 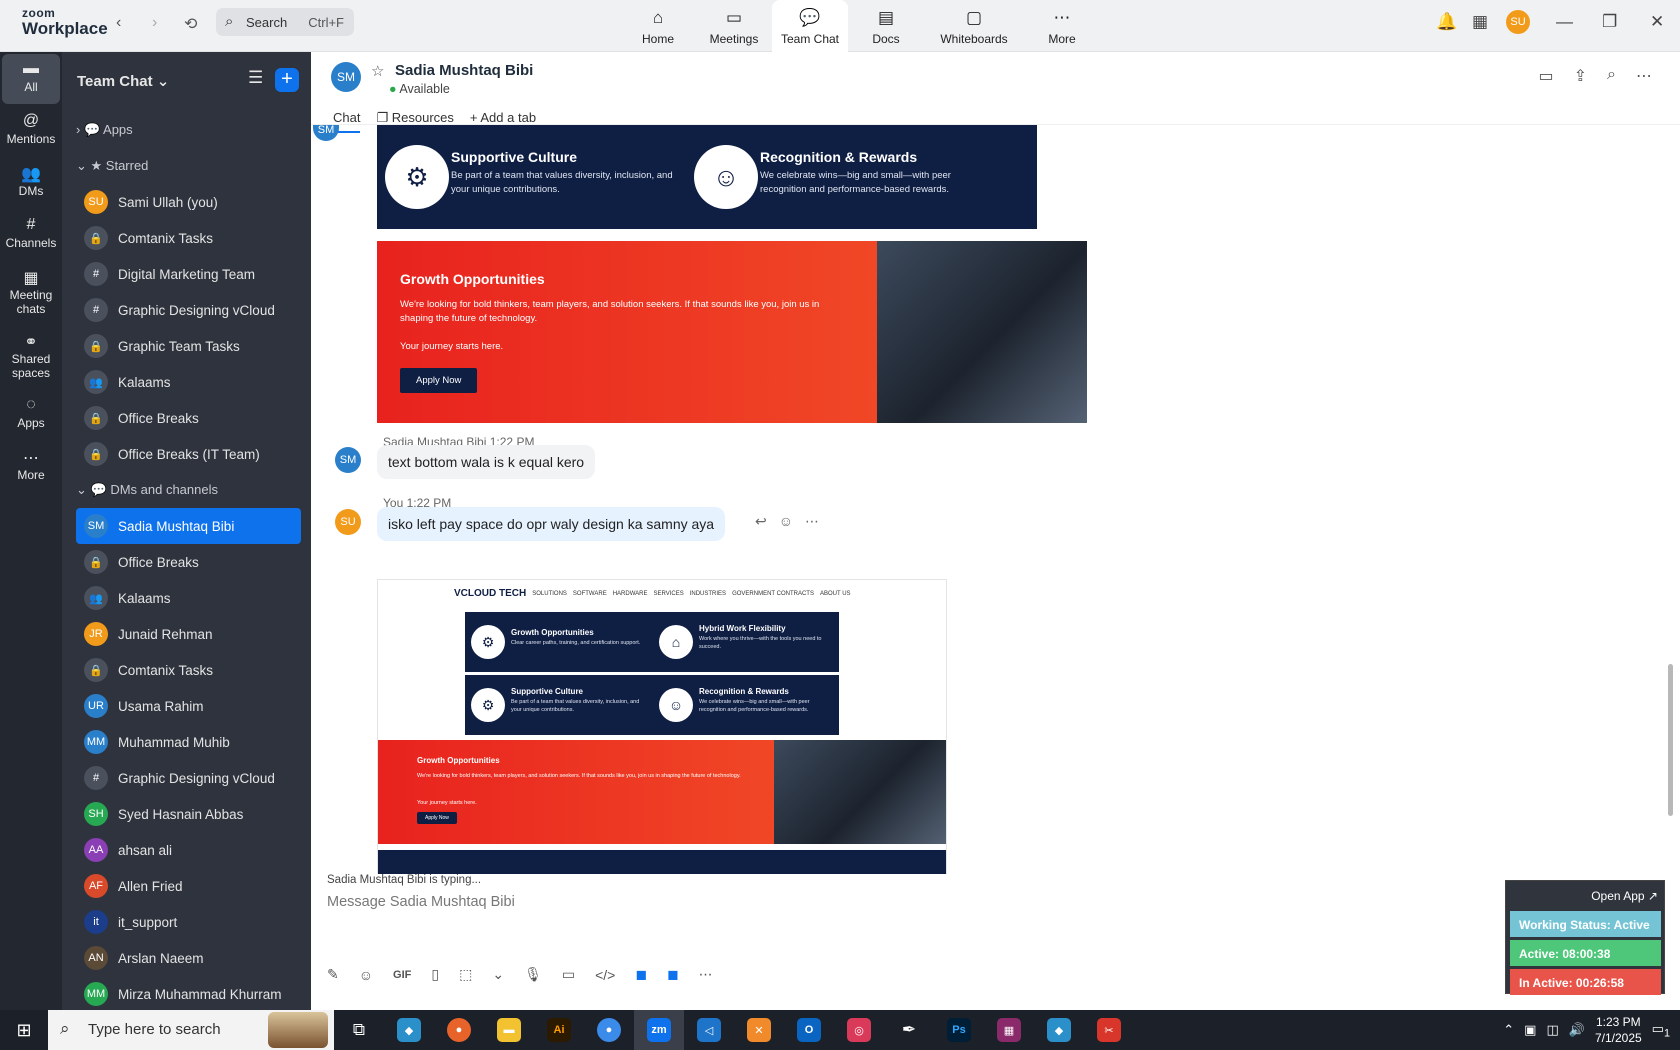 What do you see at coordinates (287, 80) in the screenshot?
I see `new-chat-button: +` at bounding box center [287, 80].